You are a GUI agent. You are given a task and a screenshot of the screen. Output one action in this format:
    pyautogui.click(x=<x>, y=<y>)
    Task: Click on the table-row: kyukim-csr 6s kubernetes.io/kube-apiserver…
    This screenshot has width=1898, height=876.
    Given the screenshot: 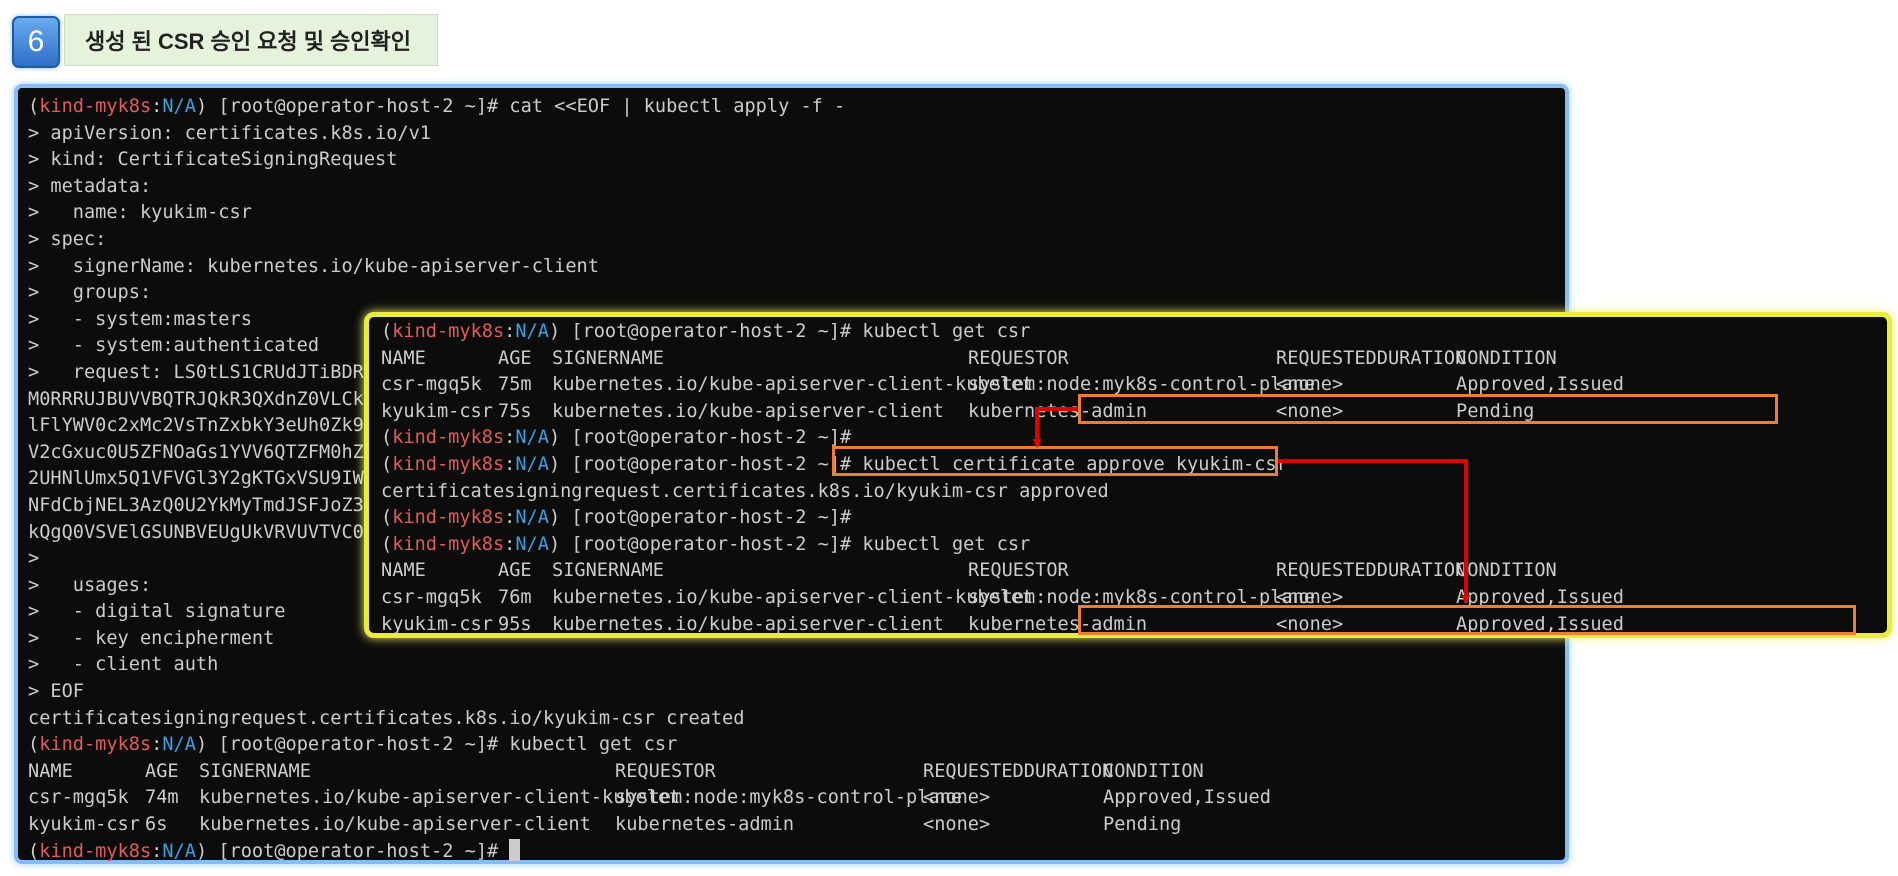 What is the action you would take?
    pyautogui.click(x=796, y=825)
    